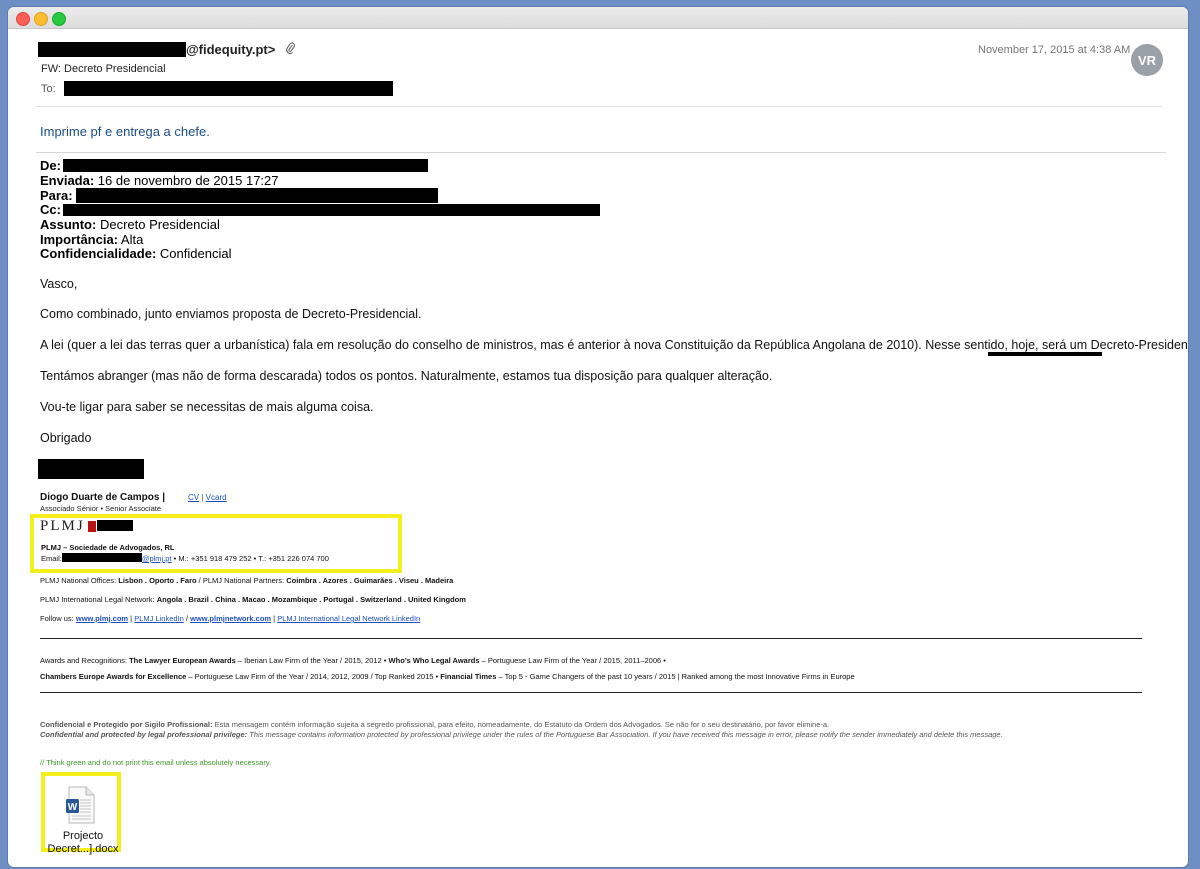 The height and width of the screenshot is (869, 1200). Describe the element at coordinates (130, 224) in the screenshot. I see `original-subject: Assunto: Decreto Presidencial` at that location.